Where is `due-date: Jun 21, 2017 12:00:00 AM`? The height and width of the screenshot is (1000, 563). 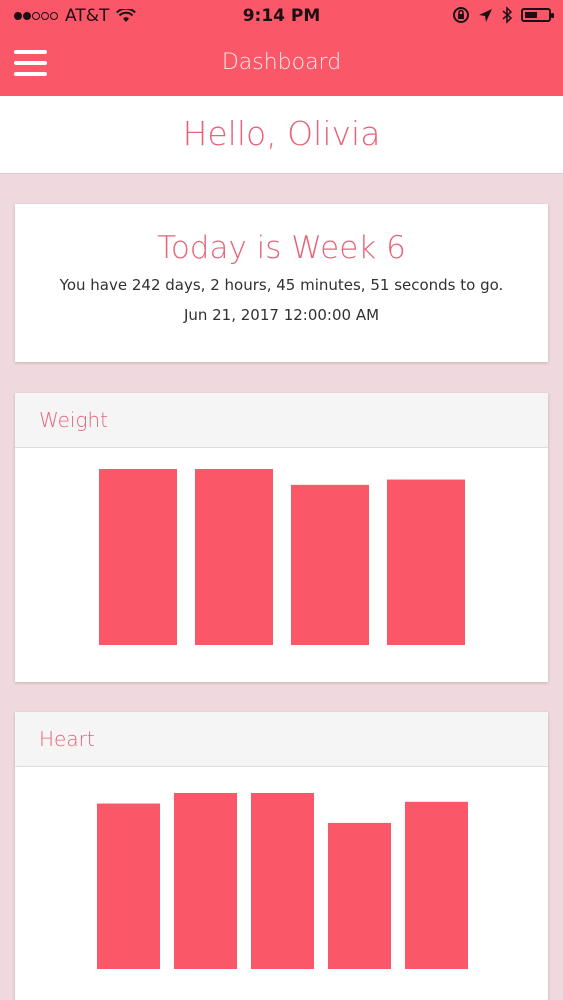 due-date: Jun 21, 2017 12:00:00 AM is located at coordinates (281, 315).